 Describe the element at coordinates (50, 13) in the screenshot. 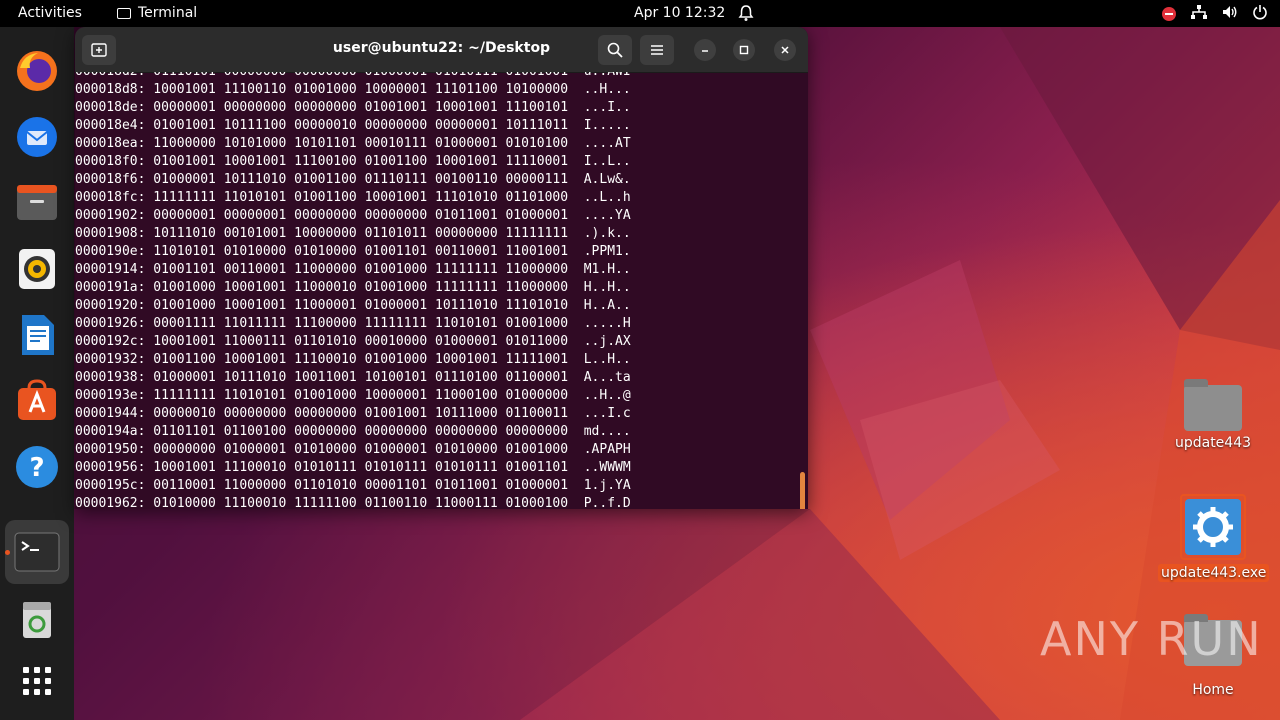

I see `activities-button: Activities` at that location.